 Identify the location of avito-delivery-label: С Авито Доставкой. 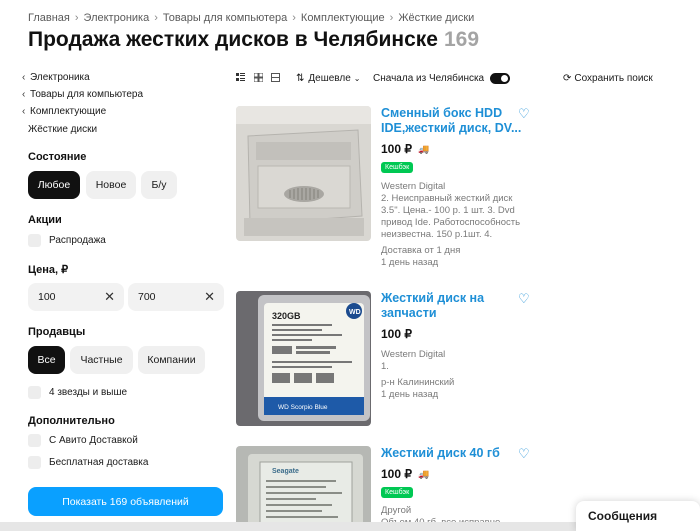
(93, 440).